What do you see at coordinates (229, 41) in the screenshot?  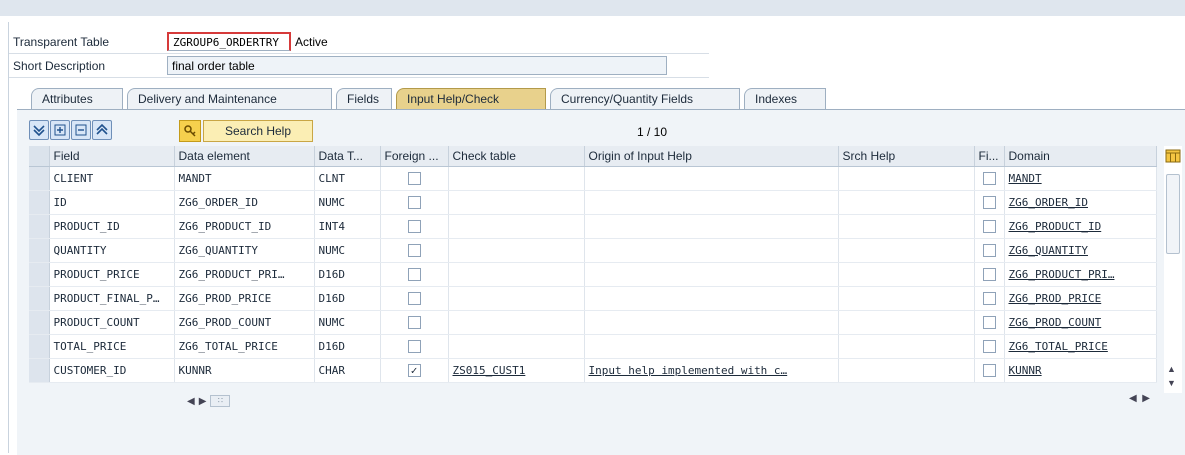 I see `table-name-field: ZGROUP6_ORDERTRY` at bounding box center [229, 41].